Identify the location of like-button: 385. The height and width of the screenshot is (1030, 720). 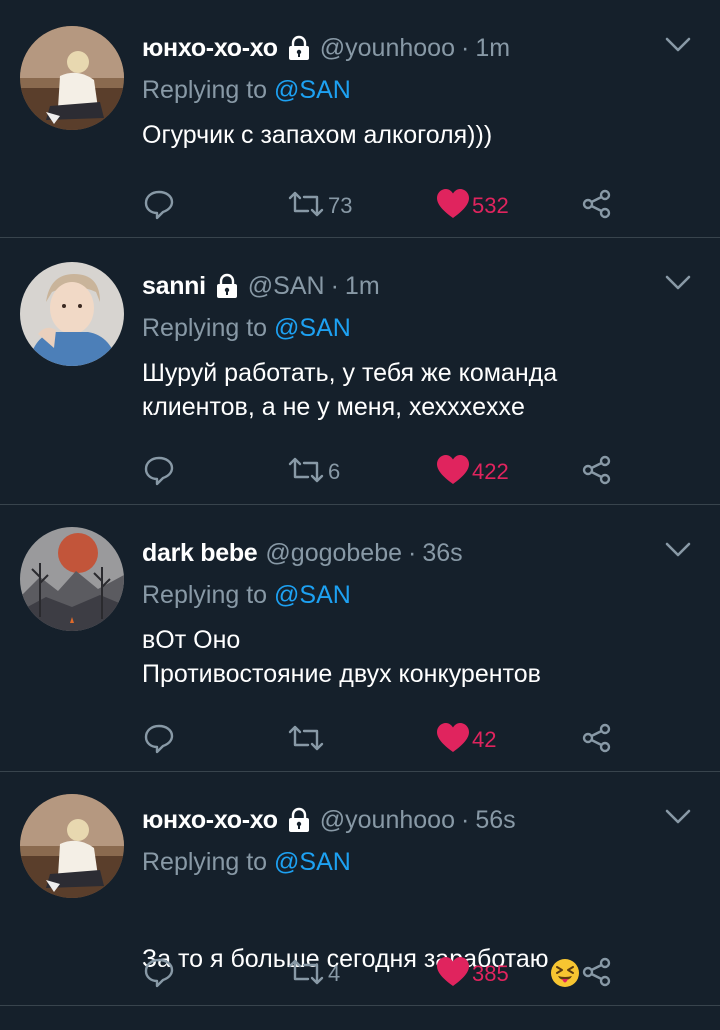
(472, 974).